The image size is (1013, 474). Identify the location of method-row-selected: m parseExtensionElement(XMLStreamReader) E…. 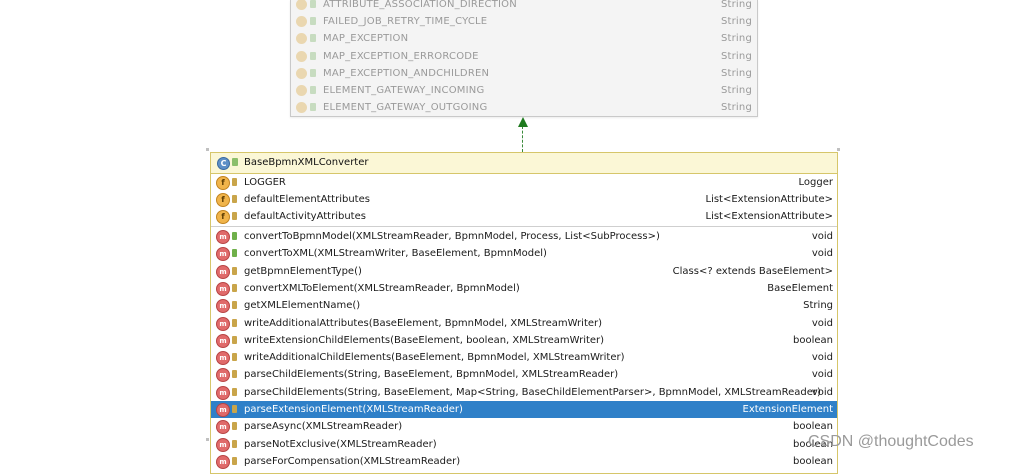
(524, 409).